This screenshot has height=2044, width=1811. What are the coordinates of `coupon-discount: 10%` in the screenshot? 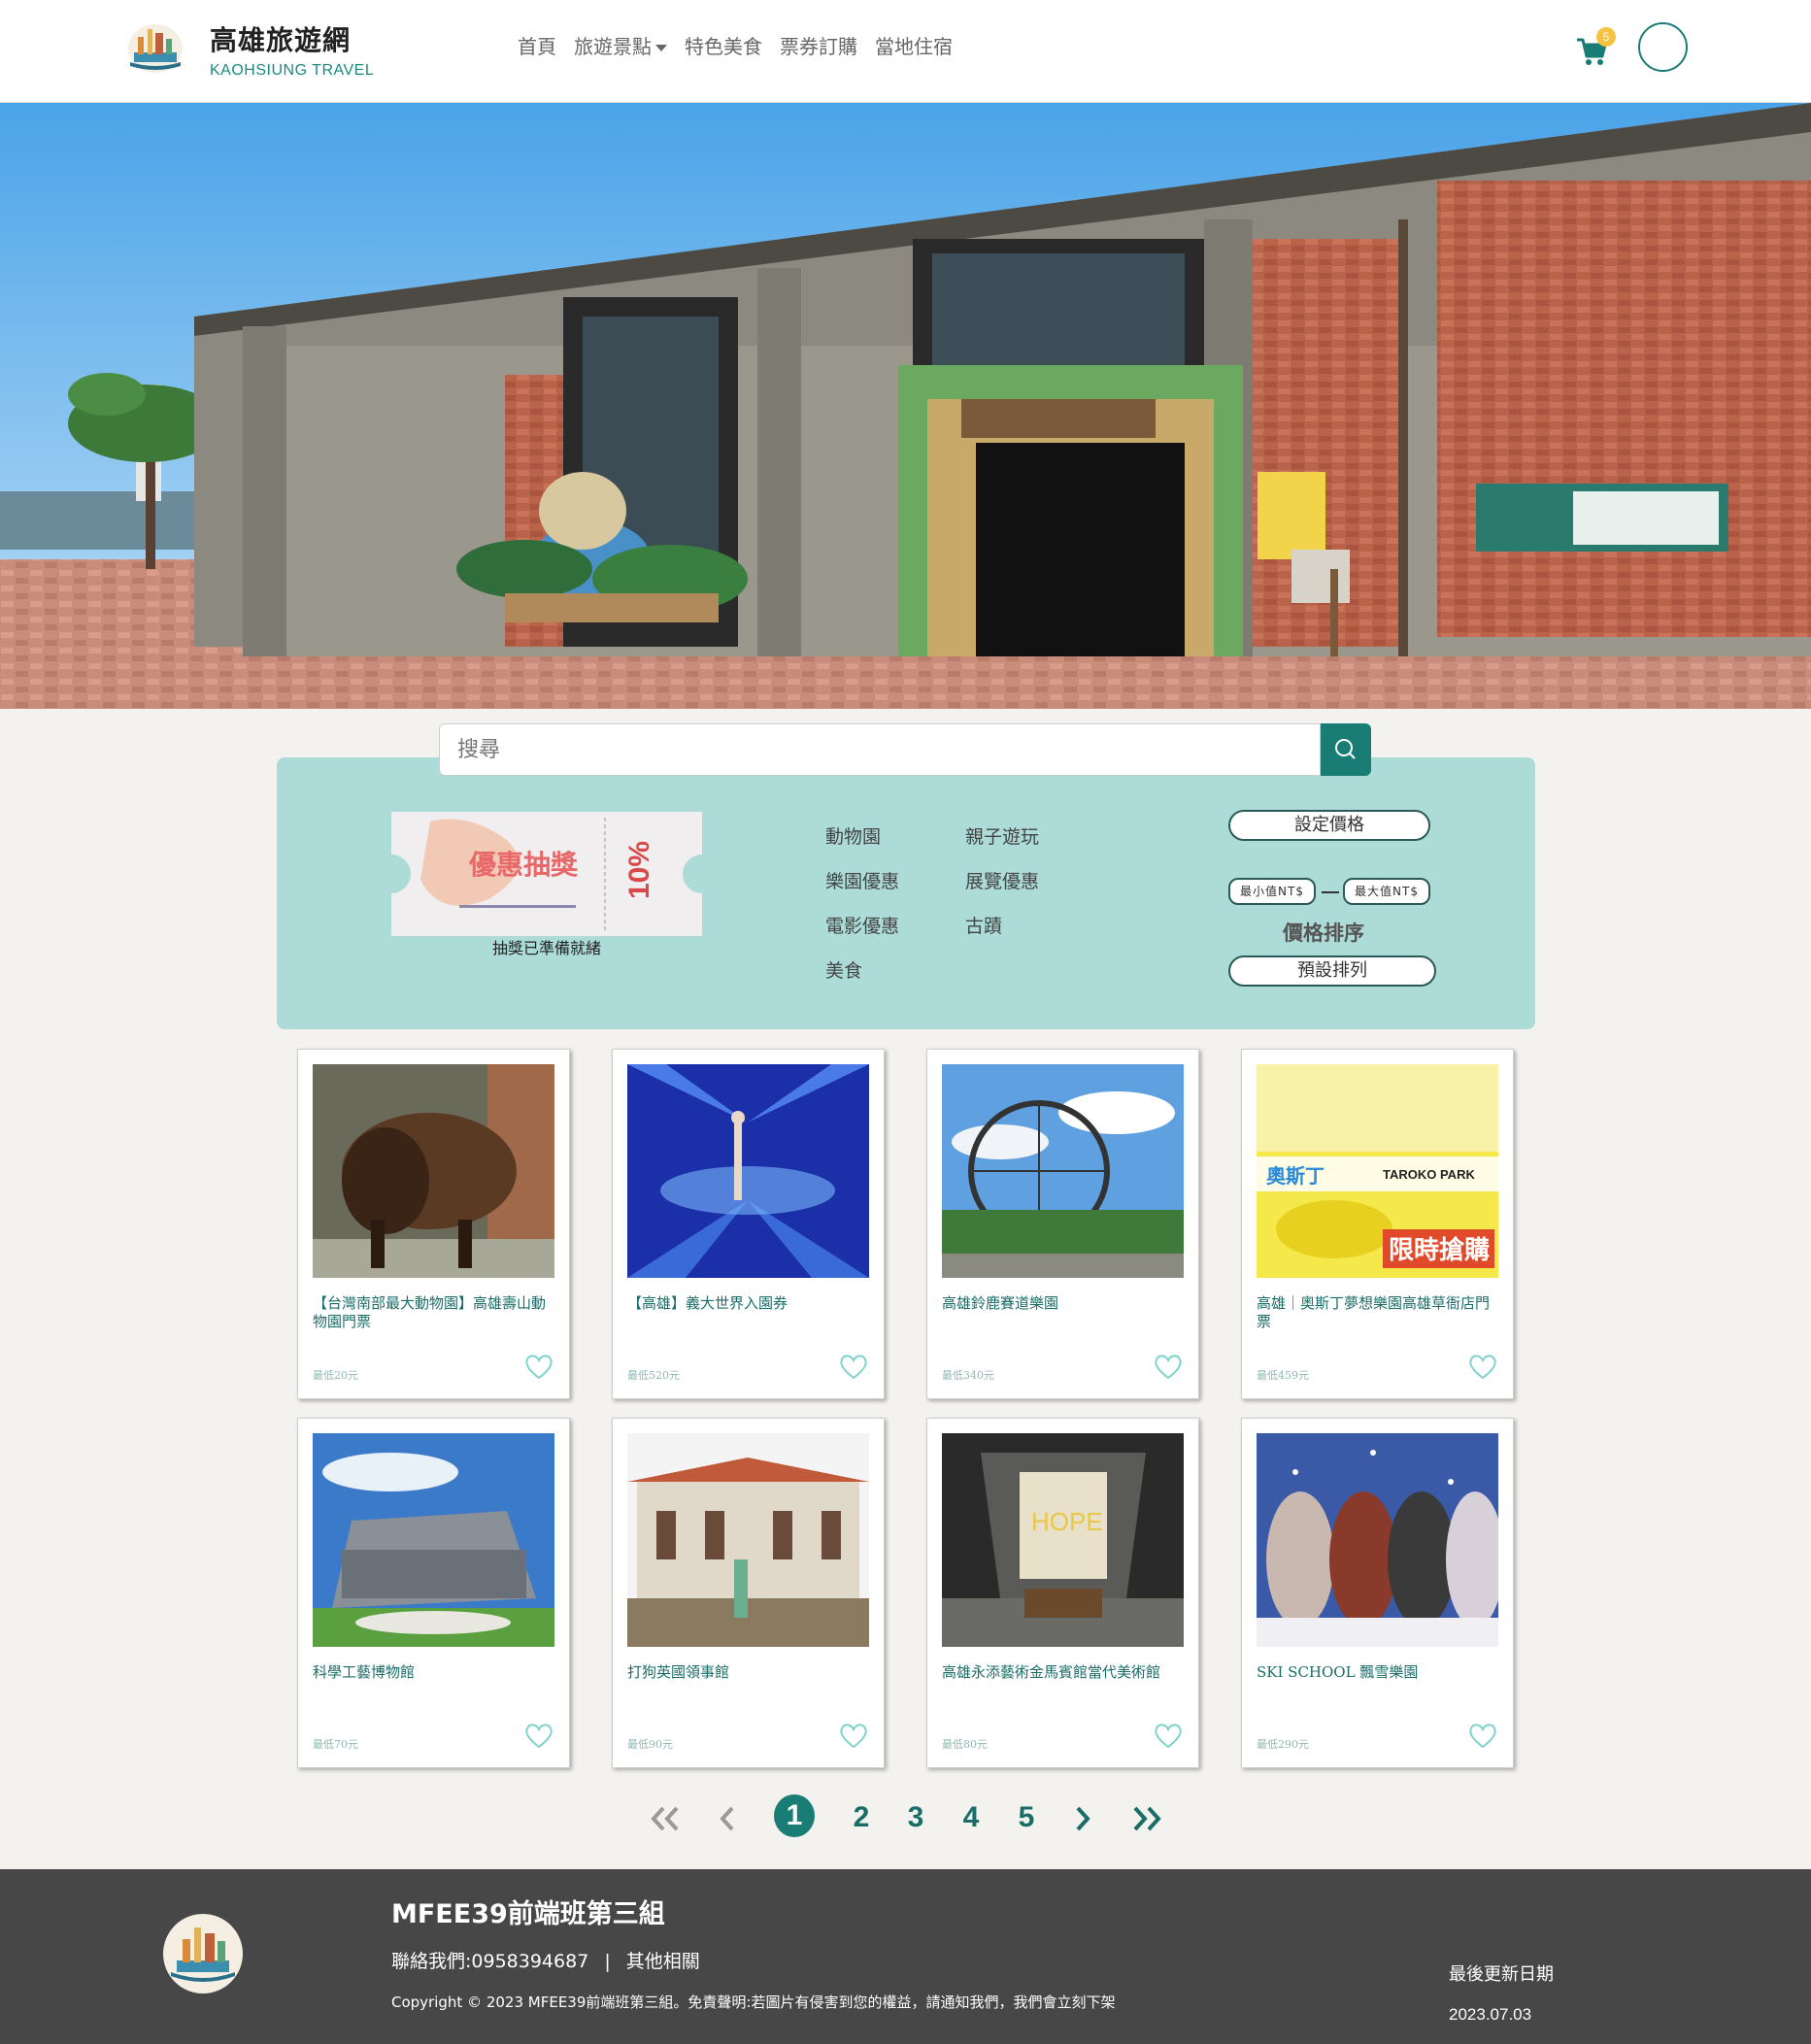 It's located at (639, 870).